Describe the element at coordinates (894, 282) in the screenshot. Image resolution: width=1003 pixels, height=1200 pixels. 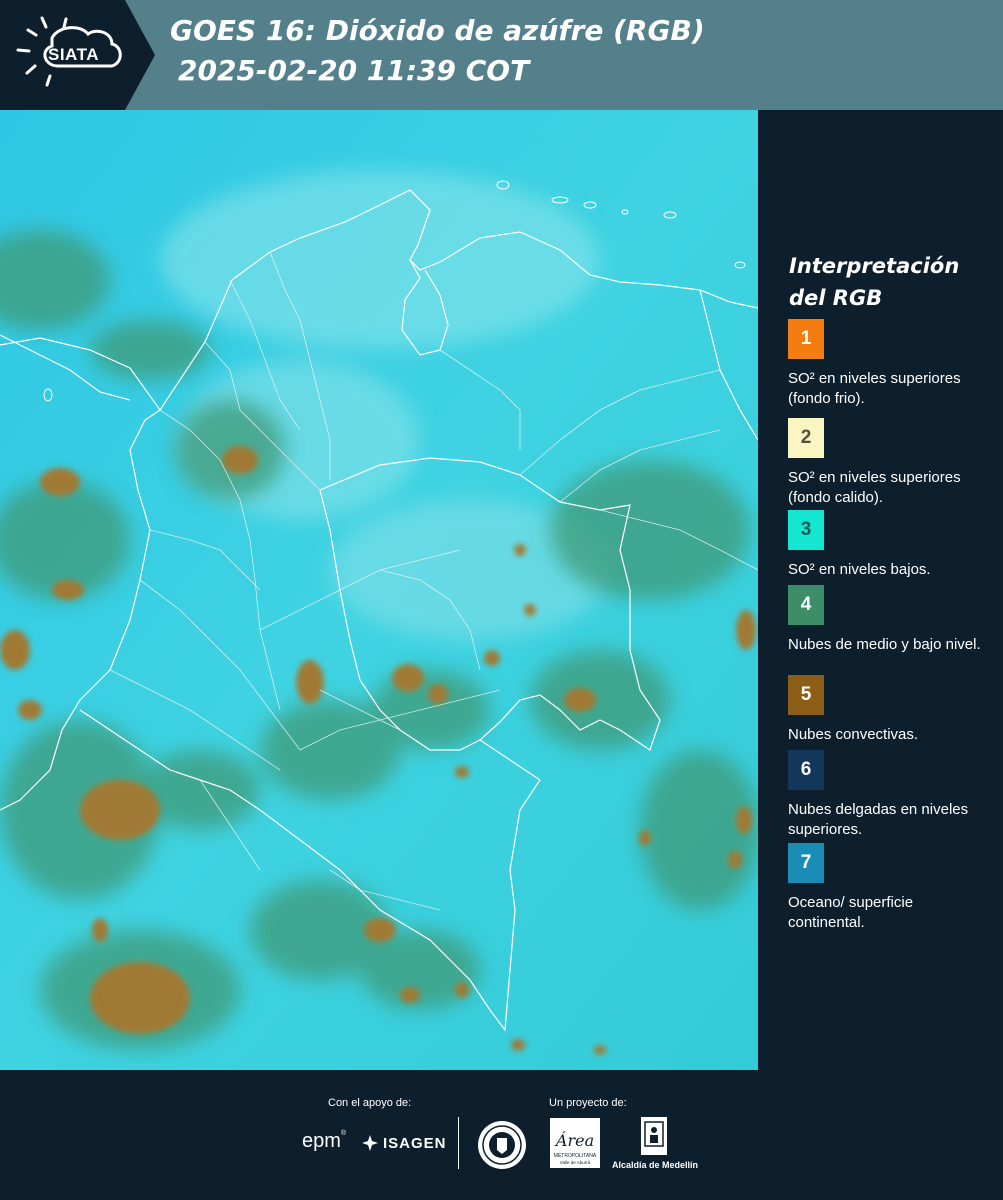
I see `legend-title: Interpretación del RGB` at that location.